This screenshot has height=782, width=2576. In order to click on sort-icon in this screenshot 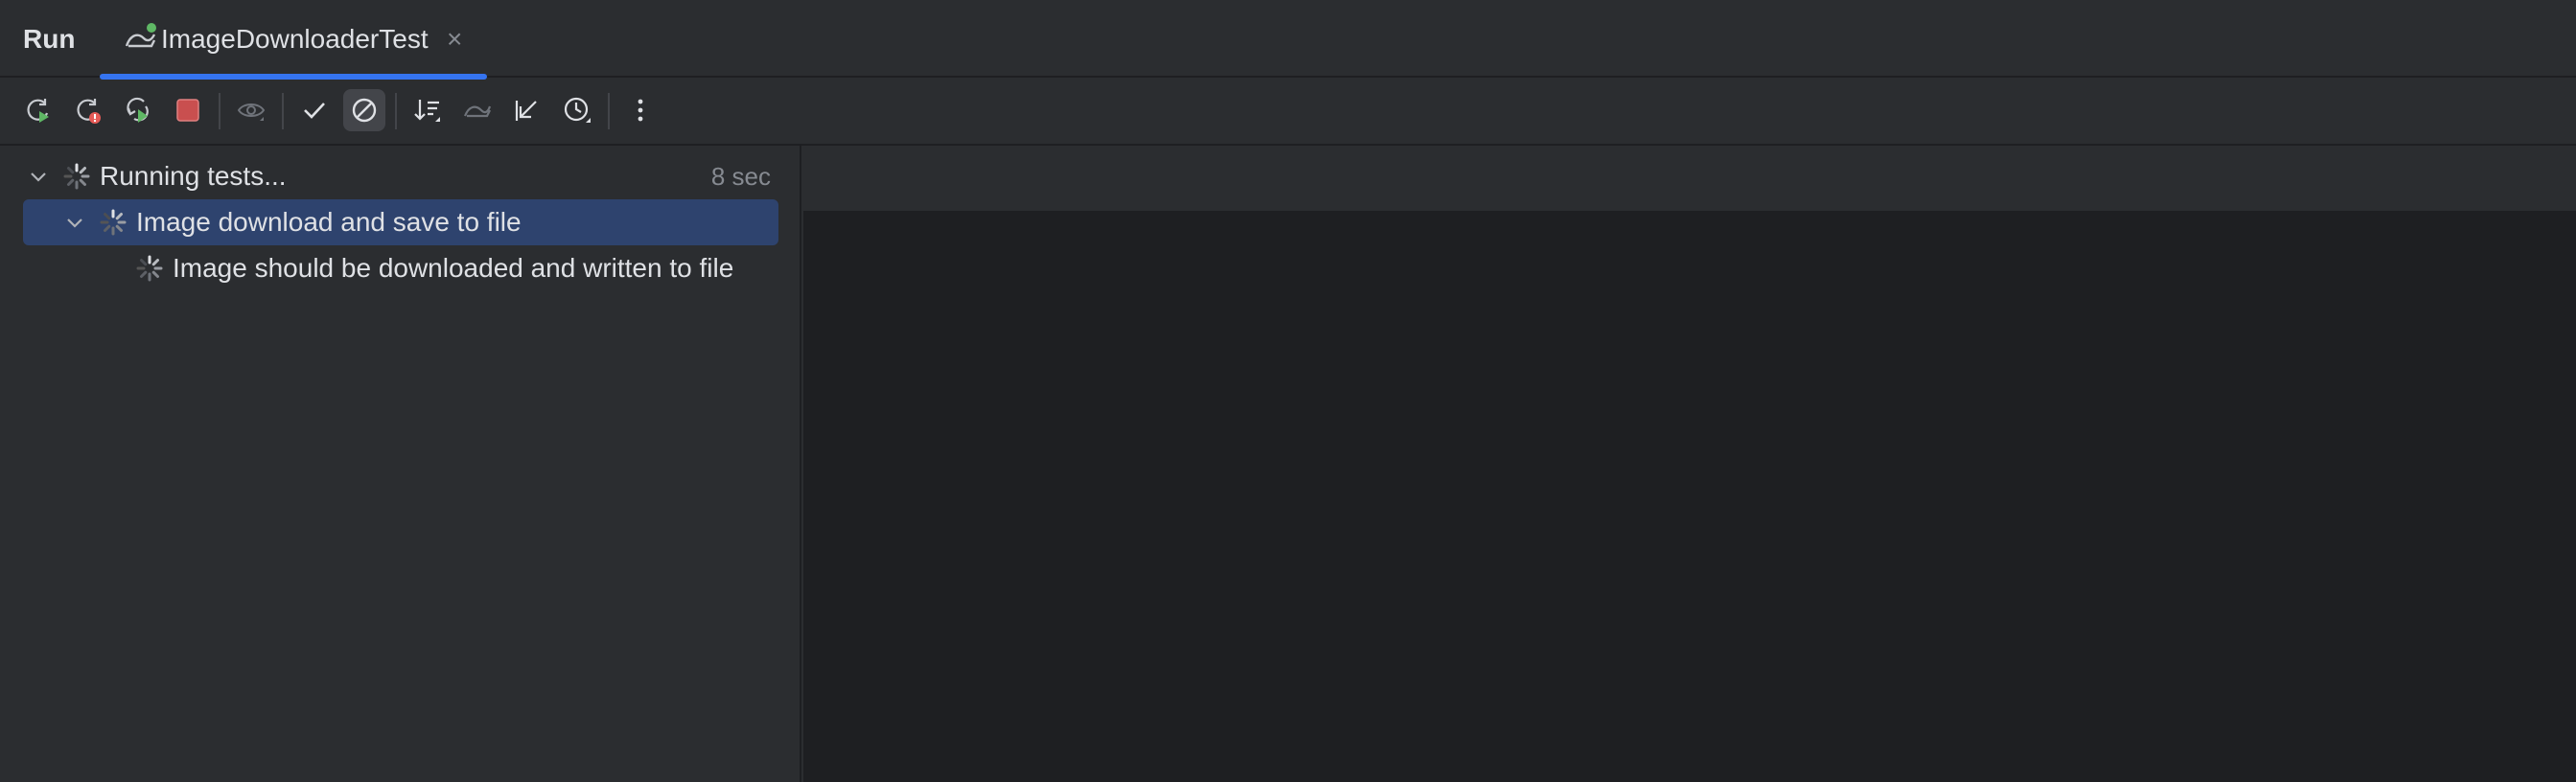, I will do `click(427, 111)`.